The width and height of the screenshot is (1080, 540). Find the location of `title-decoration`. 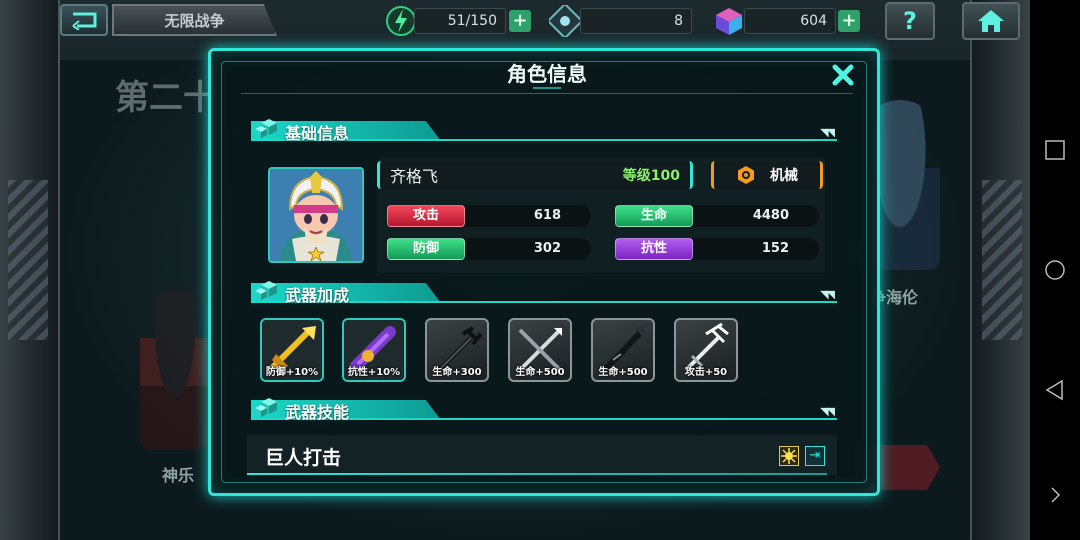

title-decoration is located at coordinates (547, 88).